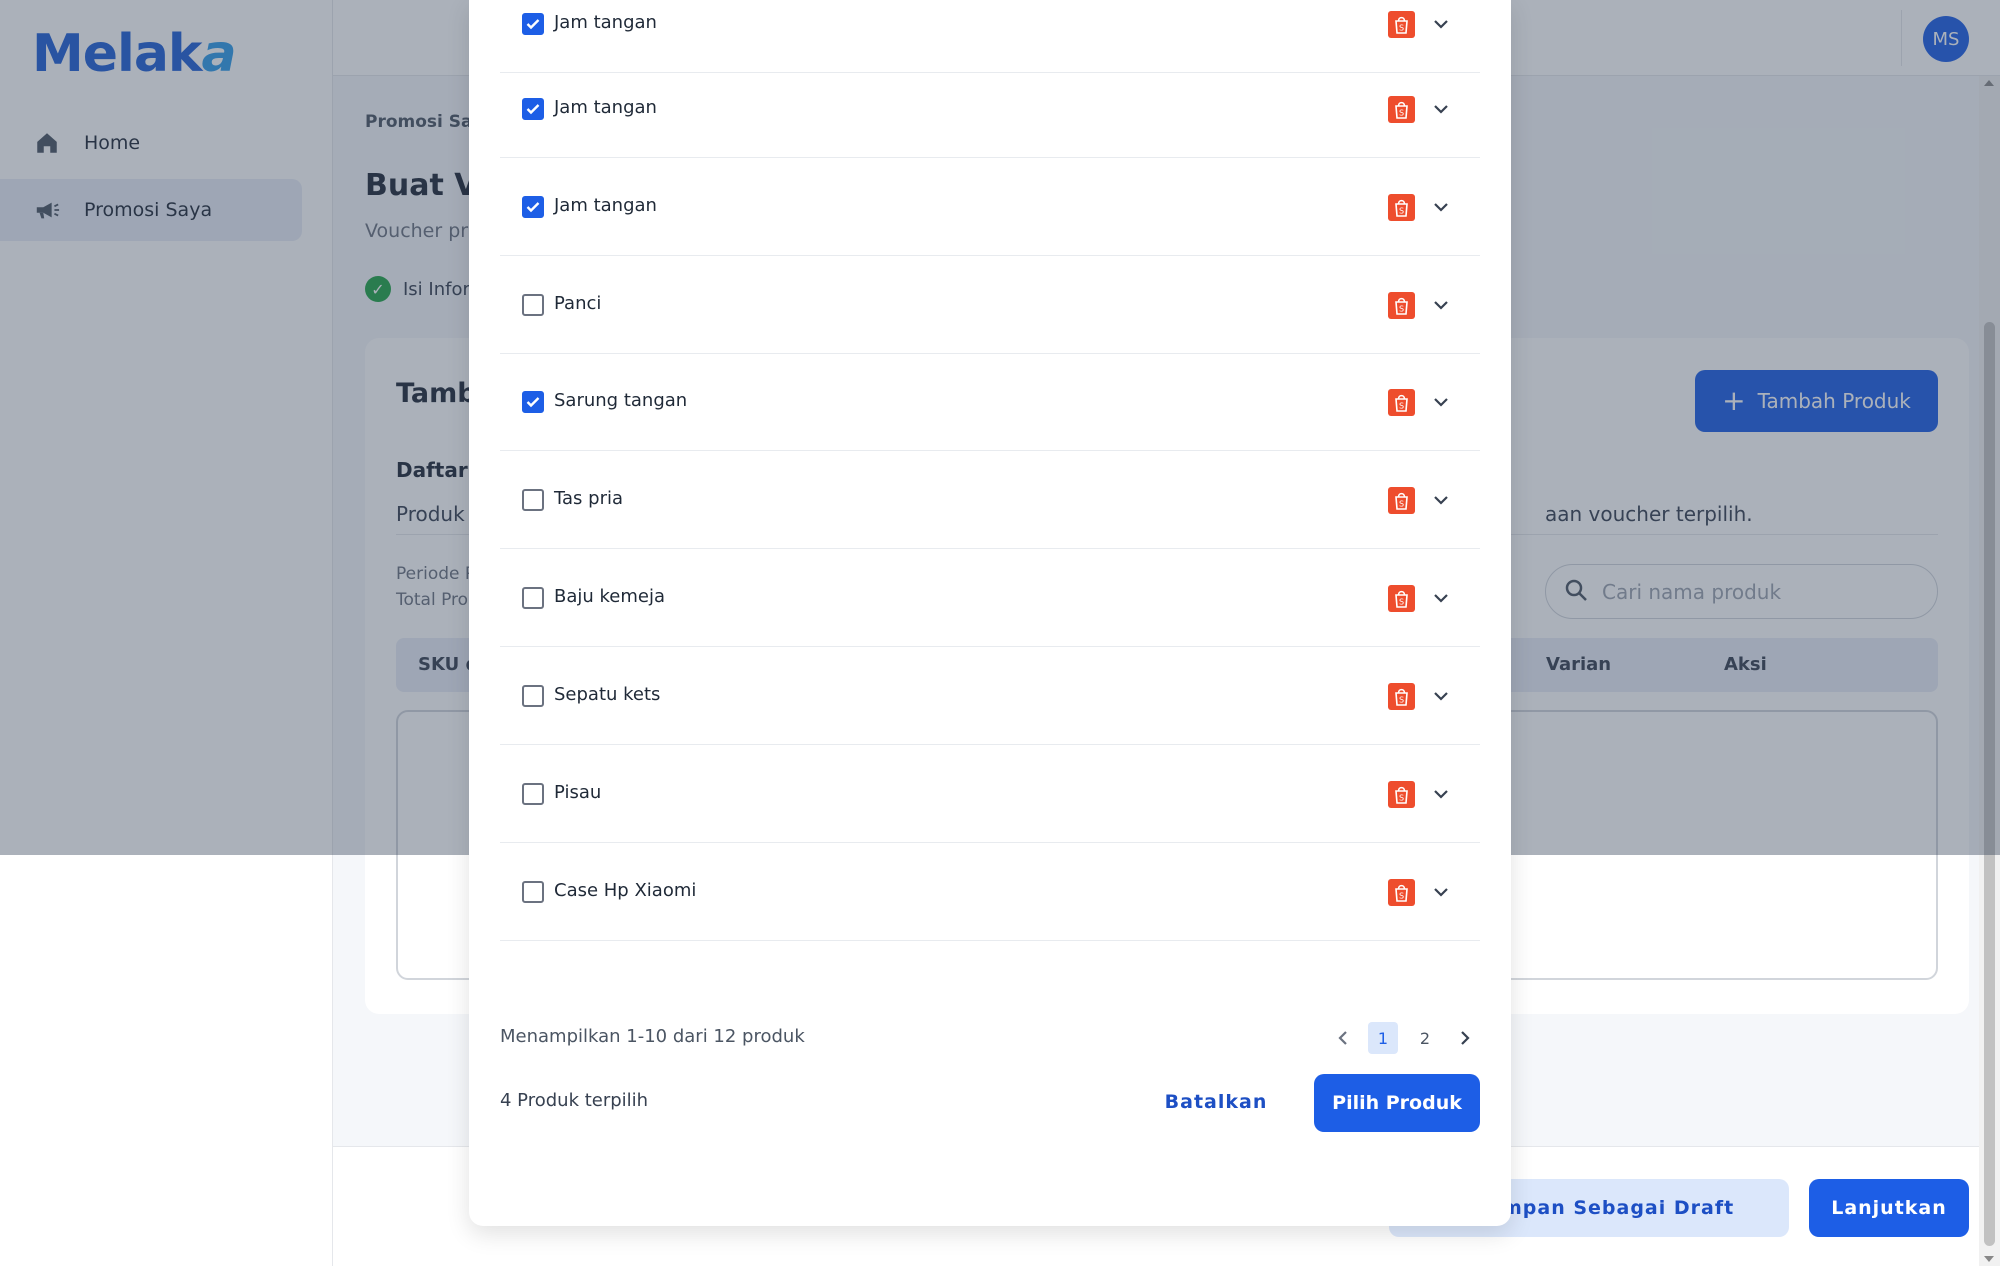 Image resolution: width=2000 pixels, height=1266 pixels. I want to click on product-name: Tas pria, so click(589, 498).